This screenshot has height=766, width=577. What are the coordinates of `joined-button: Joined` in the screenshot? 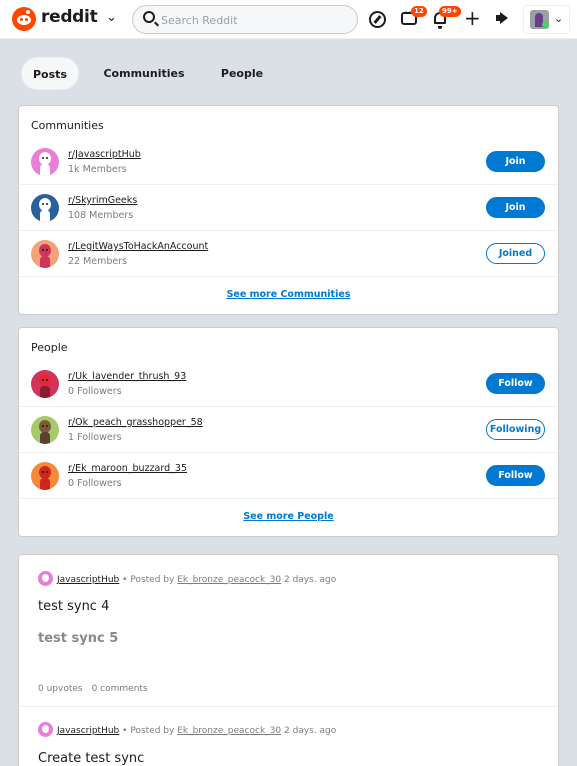 It's located at (515, 253).